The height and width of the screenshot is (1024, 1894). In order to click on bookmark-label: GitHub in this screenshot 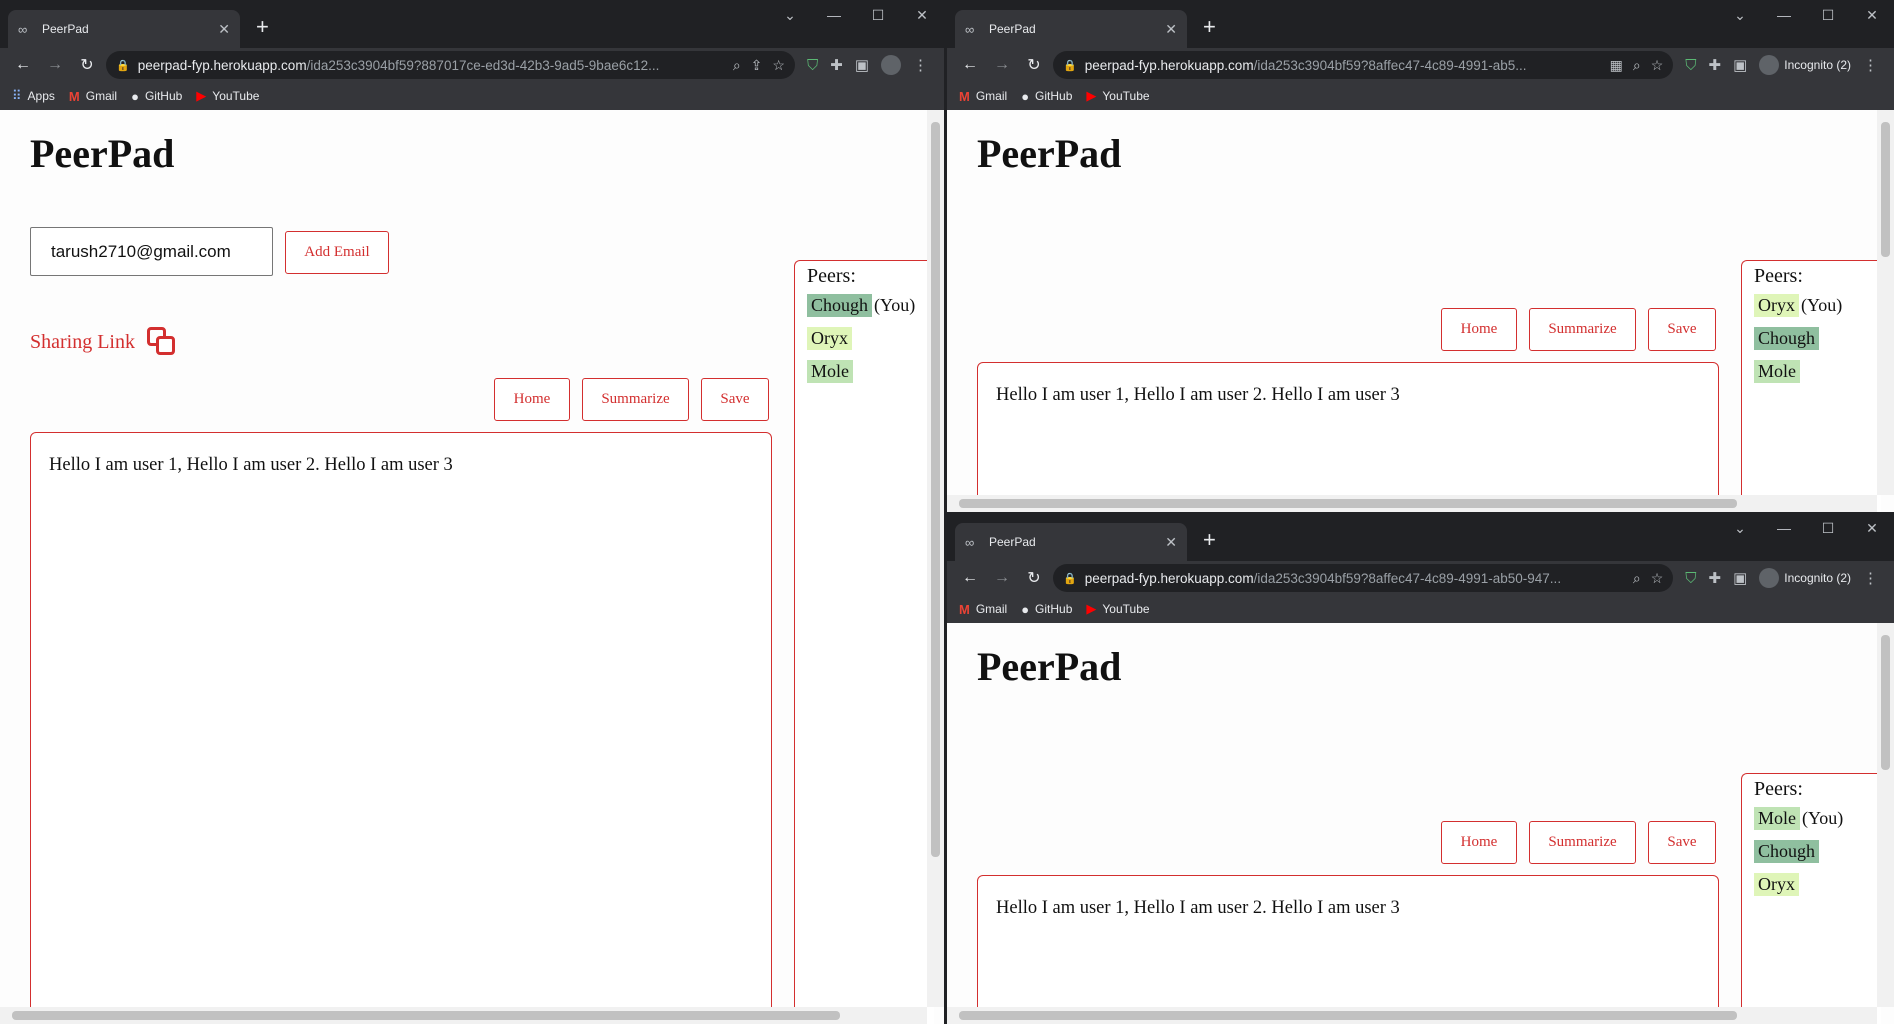, I will do `click(1054, 609)`.